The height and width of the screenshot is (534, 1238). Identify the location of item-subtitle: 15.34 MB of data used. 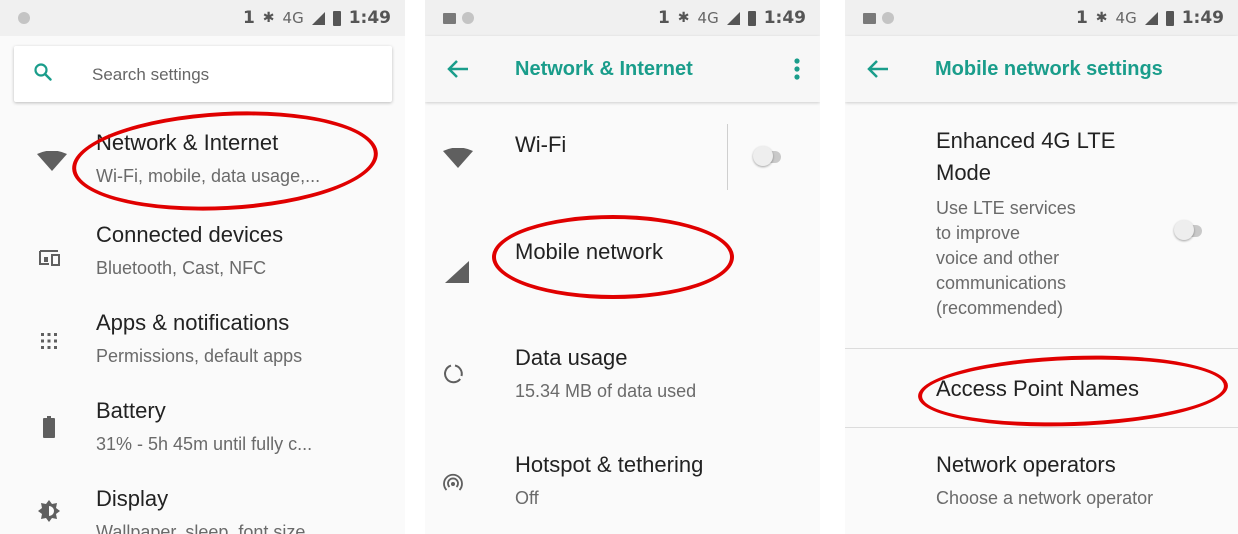
(606, 391).